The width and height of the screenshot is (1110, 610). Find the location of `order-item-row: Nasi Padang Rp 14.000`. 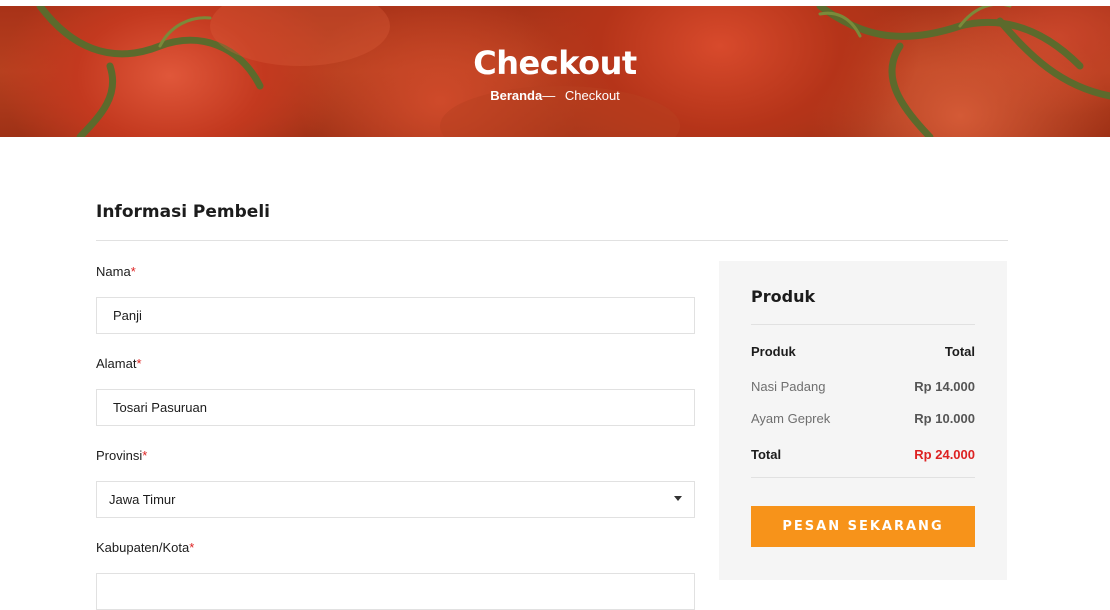

order-item-row: Nasi Padang Rp 14.000 is located at coordinates (863, 388).